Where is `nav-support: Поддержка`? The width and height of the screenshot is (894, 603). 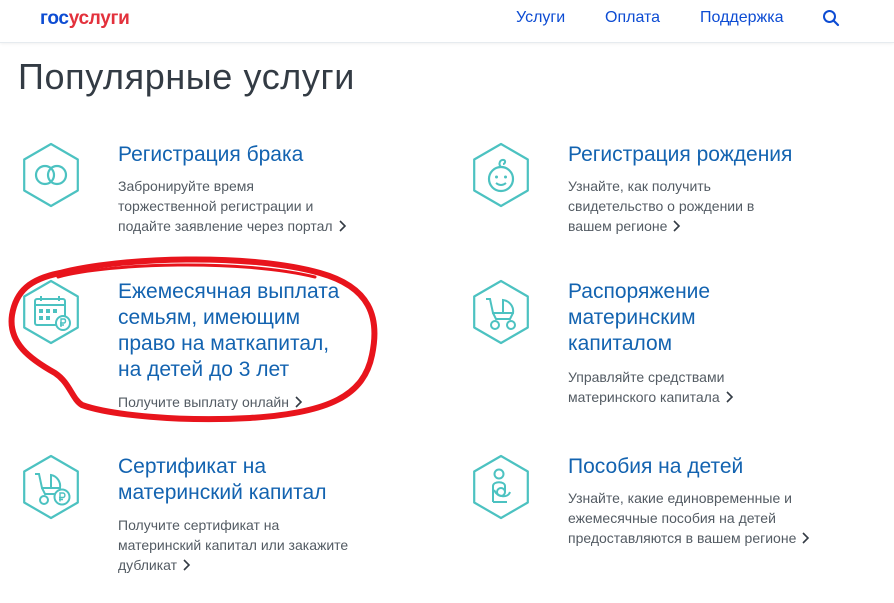 nav-support: Поддержка is located at coordinates (741, 18).